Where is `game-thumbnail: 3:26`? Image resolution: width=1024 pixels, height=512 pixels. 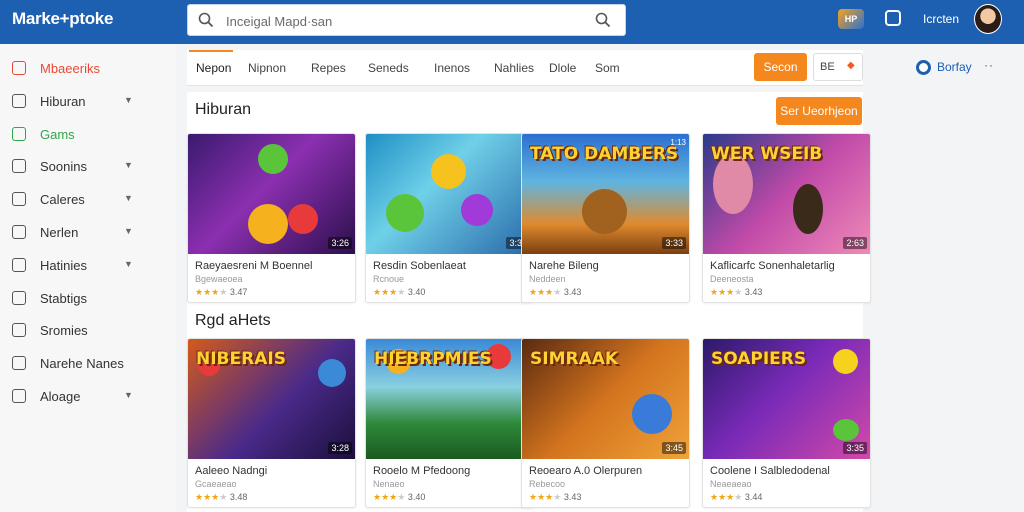 game-thumbnail: 3:26 is located at coordinates (271, 194).